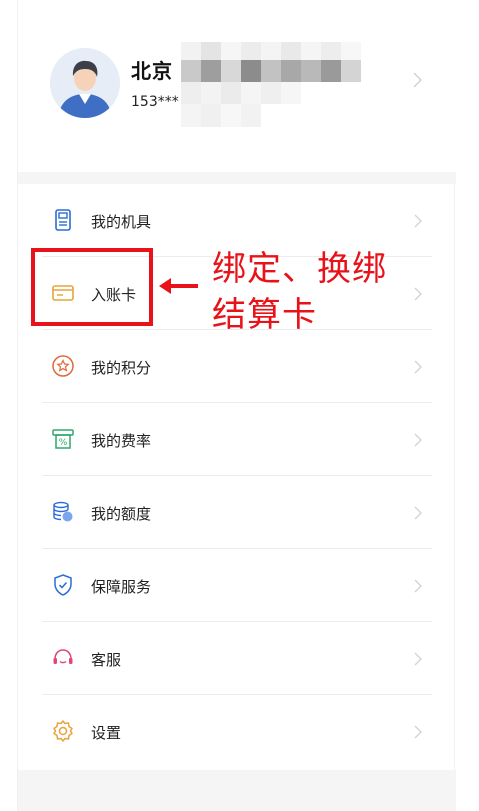  What do you see at coordinates (237, 366) in the screenshot?
I see `menu-item-my-points: 我的积分` at bounding box center [237, 366].